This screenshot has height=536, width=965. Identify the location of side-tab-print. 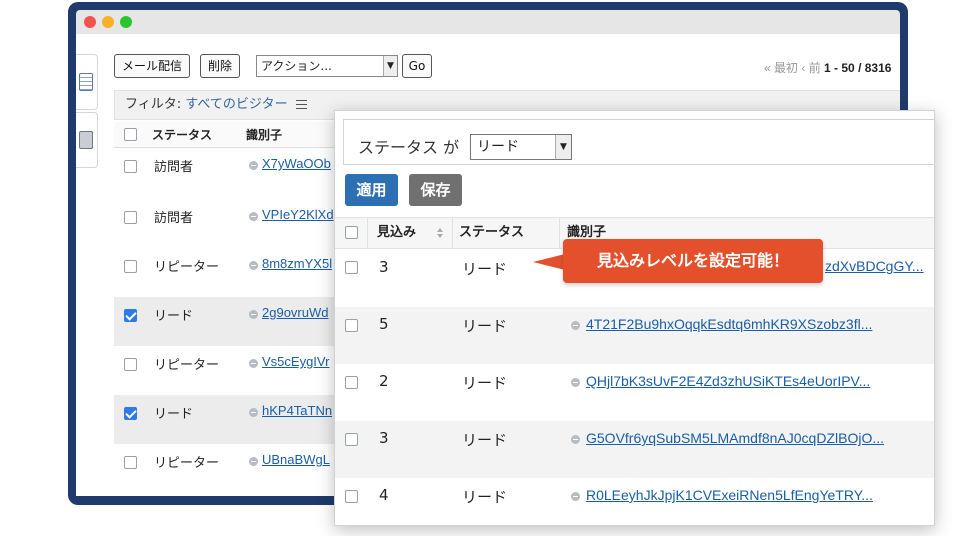
(87, 140).